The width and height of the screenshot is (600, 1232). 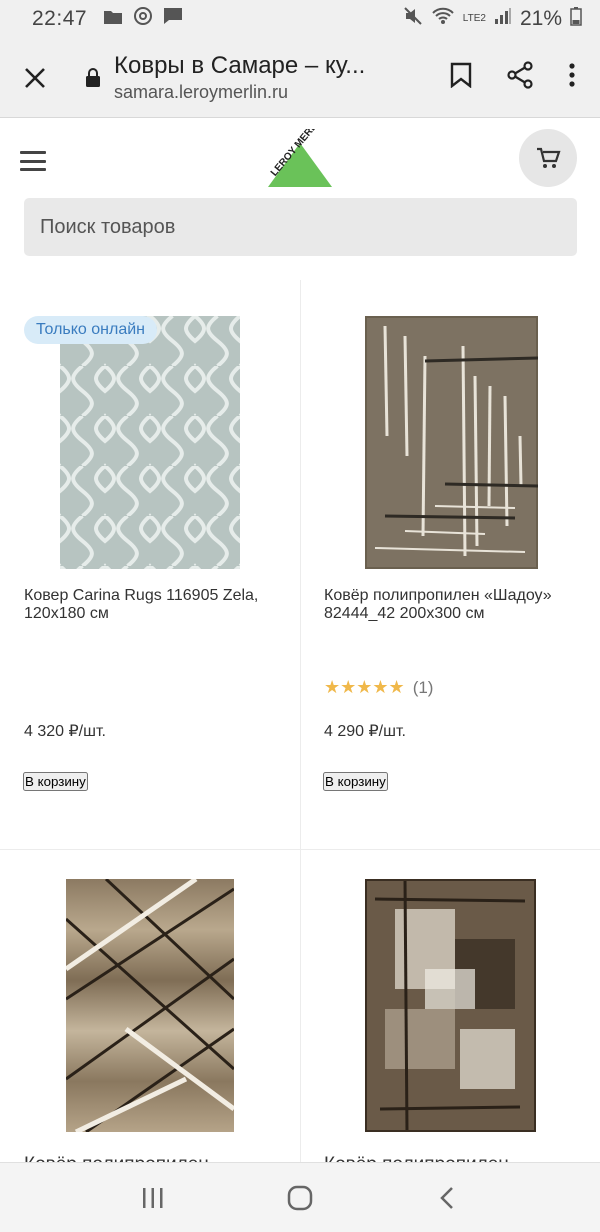 I want to click on home-button, so click(x=300, y=1198).